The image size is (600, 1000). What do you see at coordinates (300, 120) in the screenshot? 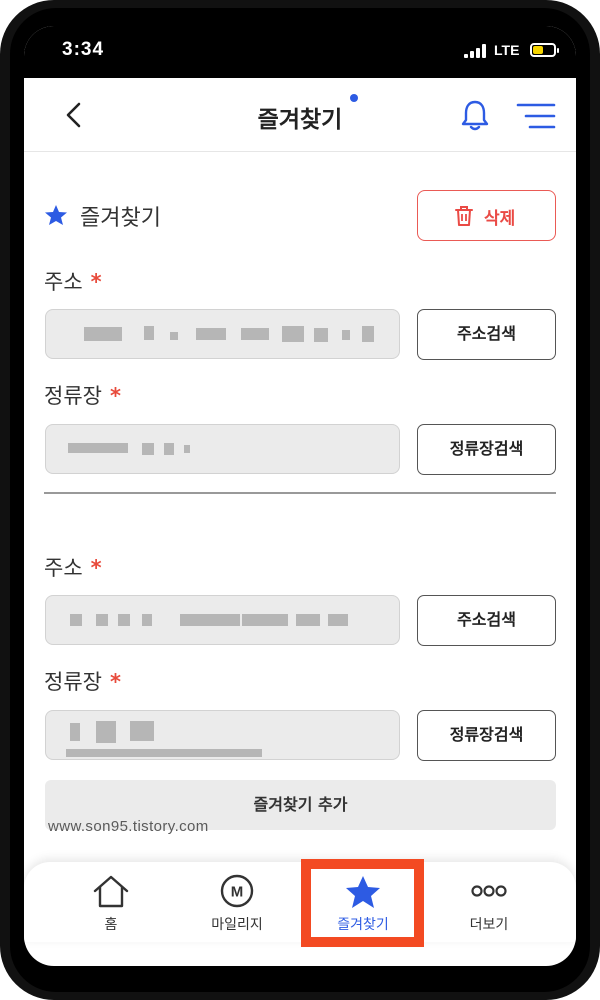
I see `page-title: 즐겨찾기` at bounding box center [300, 120].